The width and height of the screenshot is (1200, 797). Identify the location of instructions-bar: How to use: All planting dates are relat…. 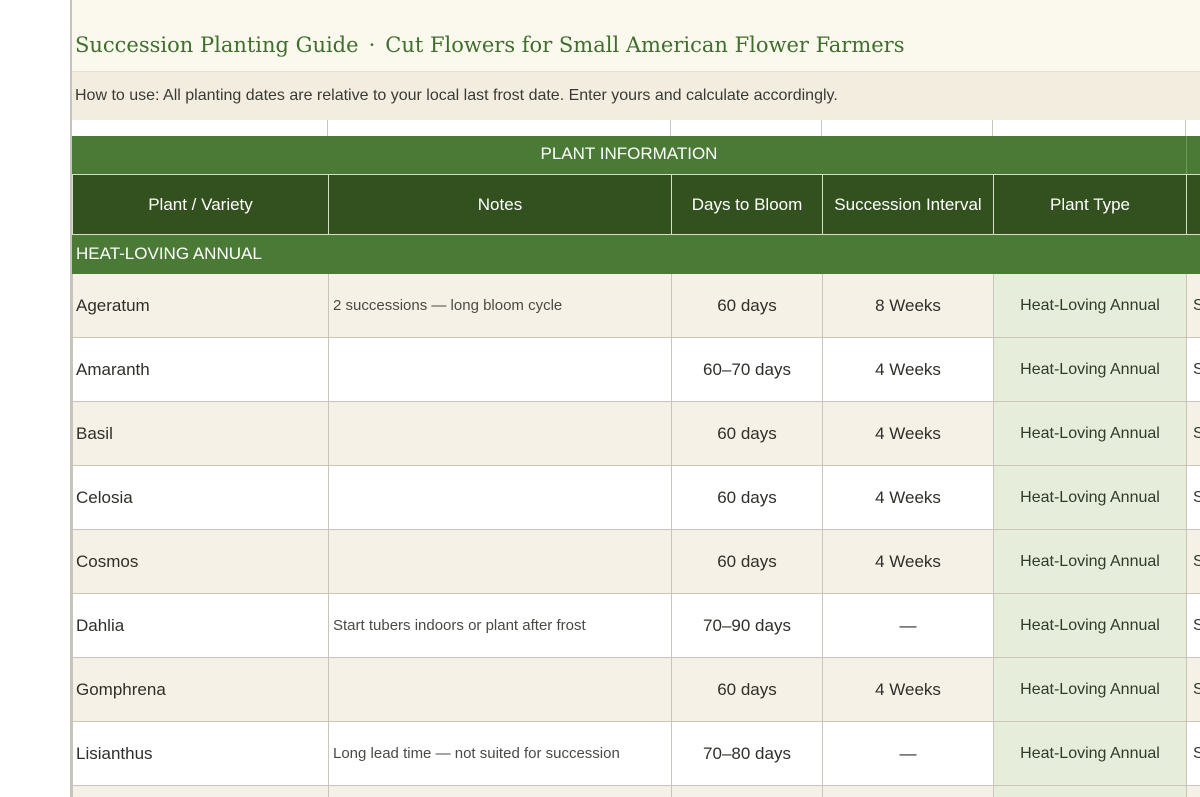
(636, 96).